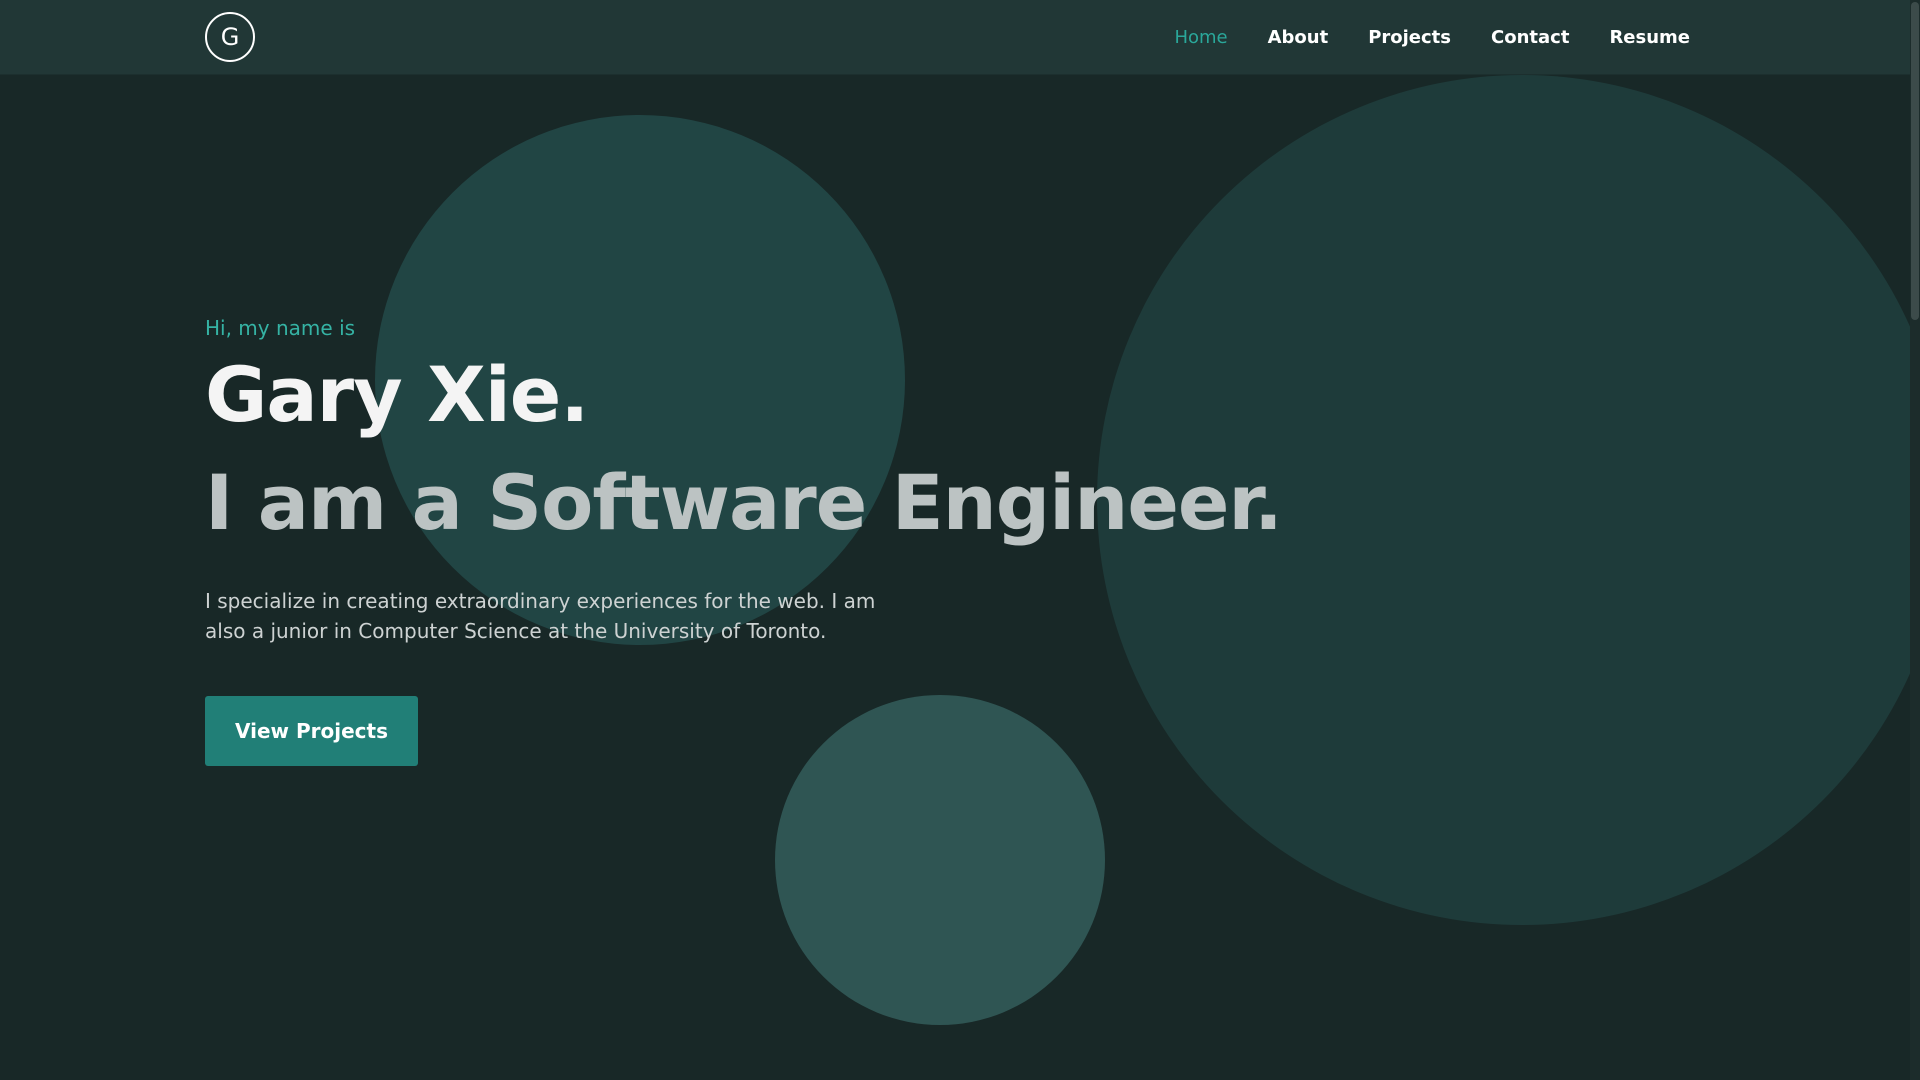  Describe the element at coordinates (955, 37) in the screenshot. I see `navbar: G Home About Projects Contact Resume` at that location.